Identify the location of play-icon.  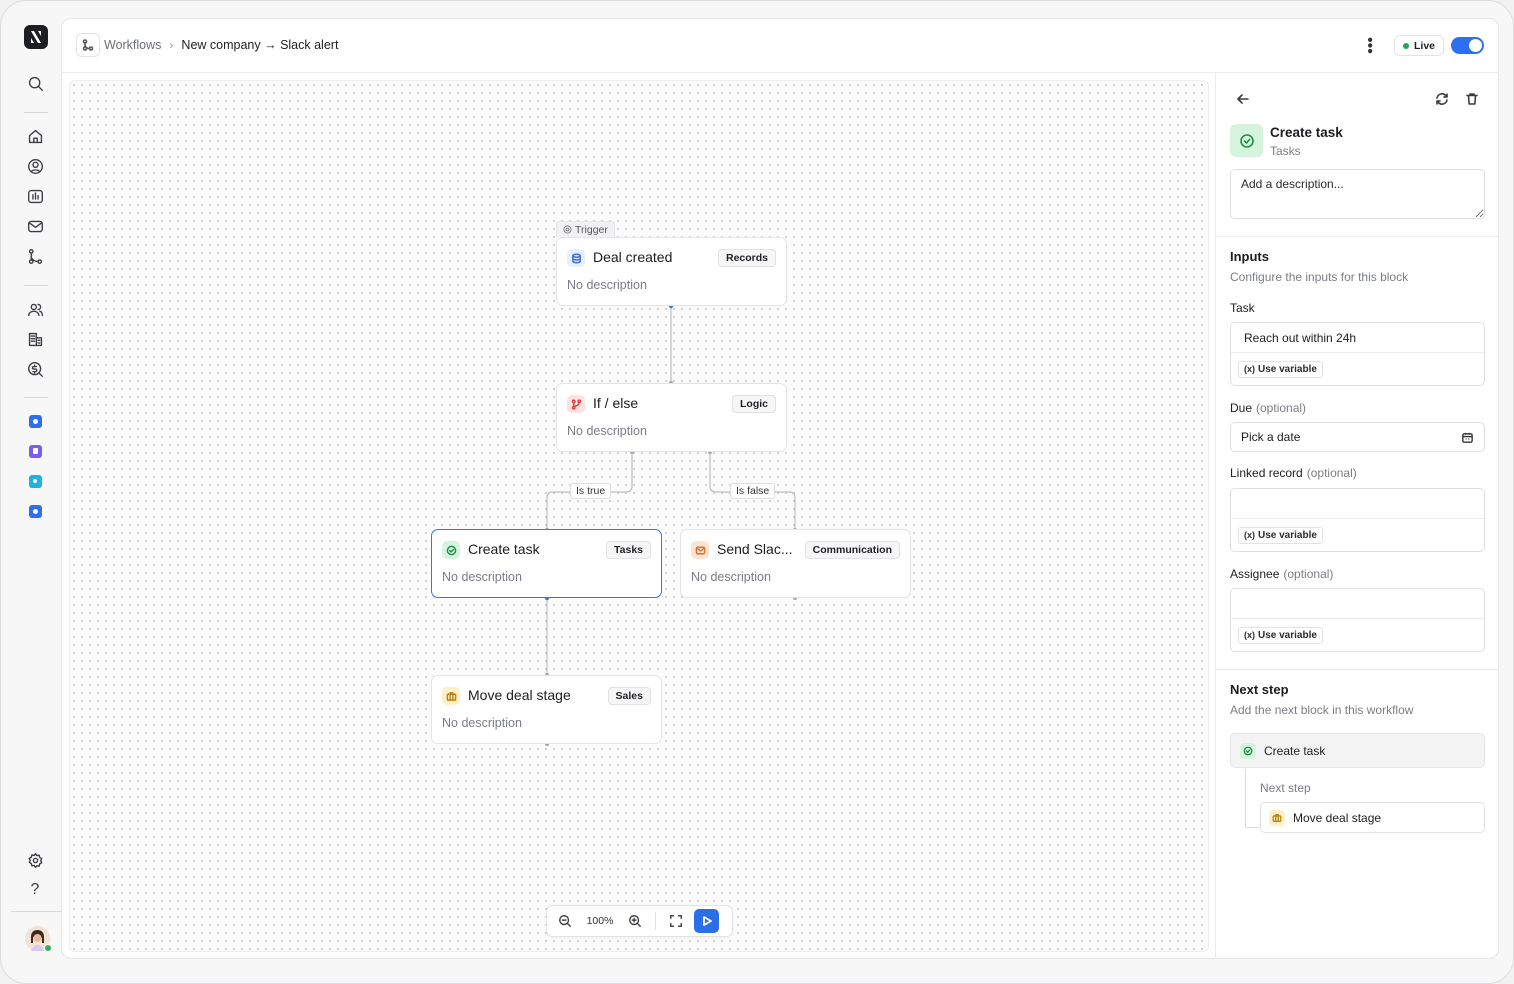
(707, 921).